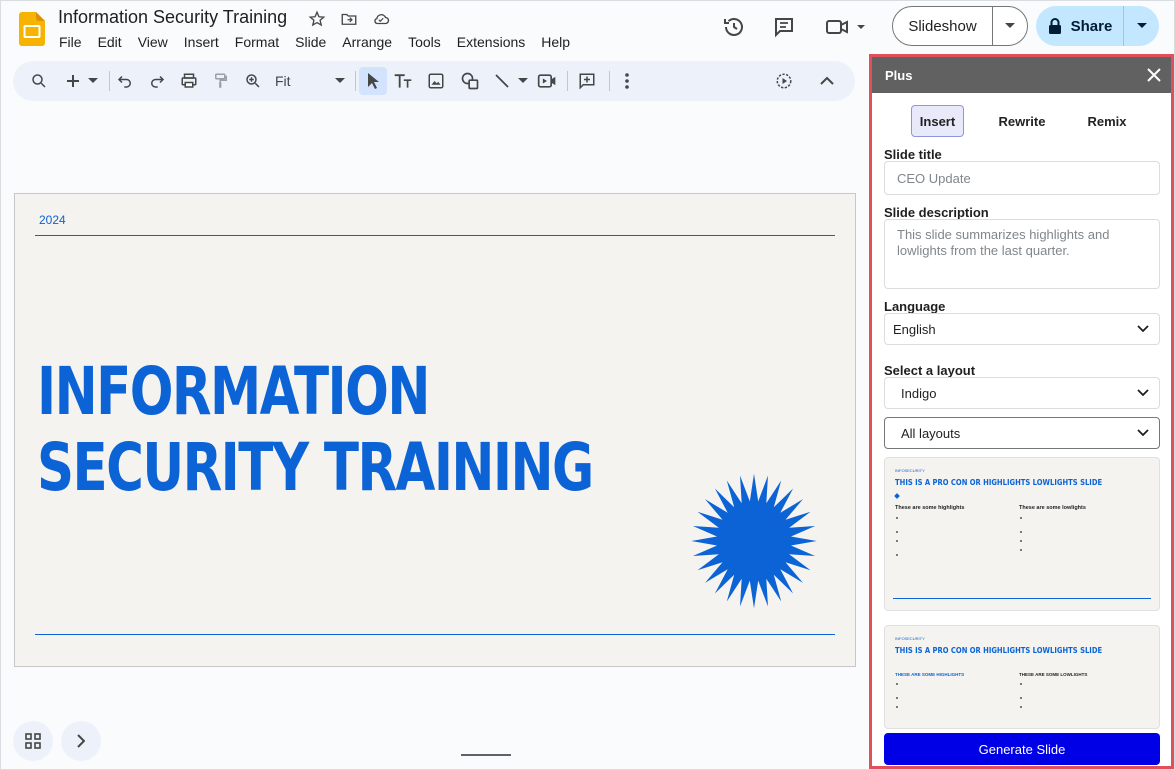 This screenshot has width=1175, height=770. Describe the element at coordinates (910, 470) in the screenshot. I see `thumbnail-kicker: INFOSECURITY` at that location.